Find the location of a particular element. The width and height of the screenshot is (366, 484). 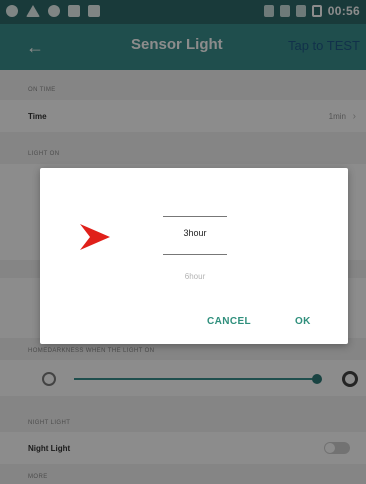

cancel-button: CANCEL is located at coordinates (229, 321).